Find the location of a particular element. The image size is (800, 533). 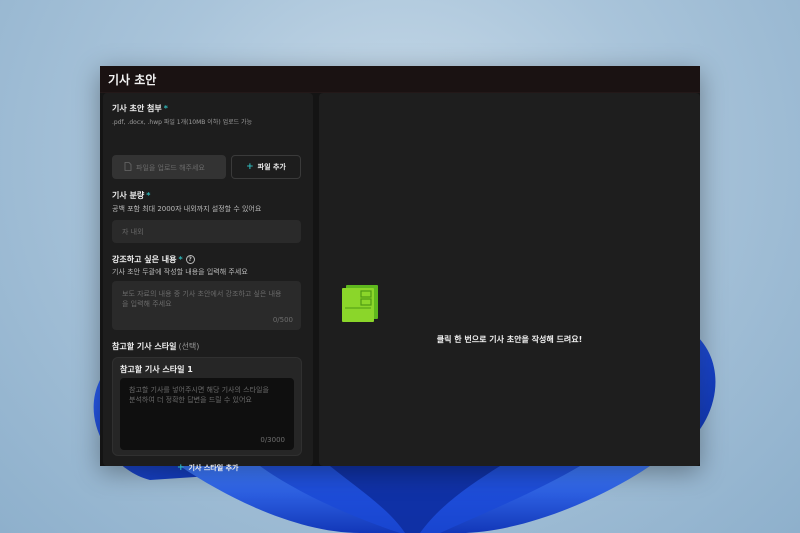

reference-counter: 0/3000 is located at coordinates (272, 440).